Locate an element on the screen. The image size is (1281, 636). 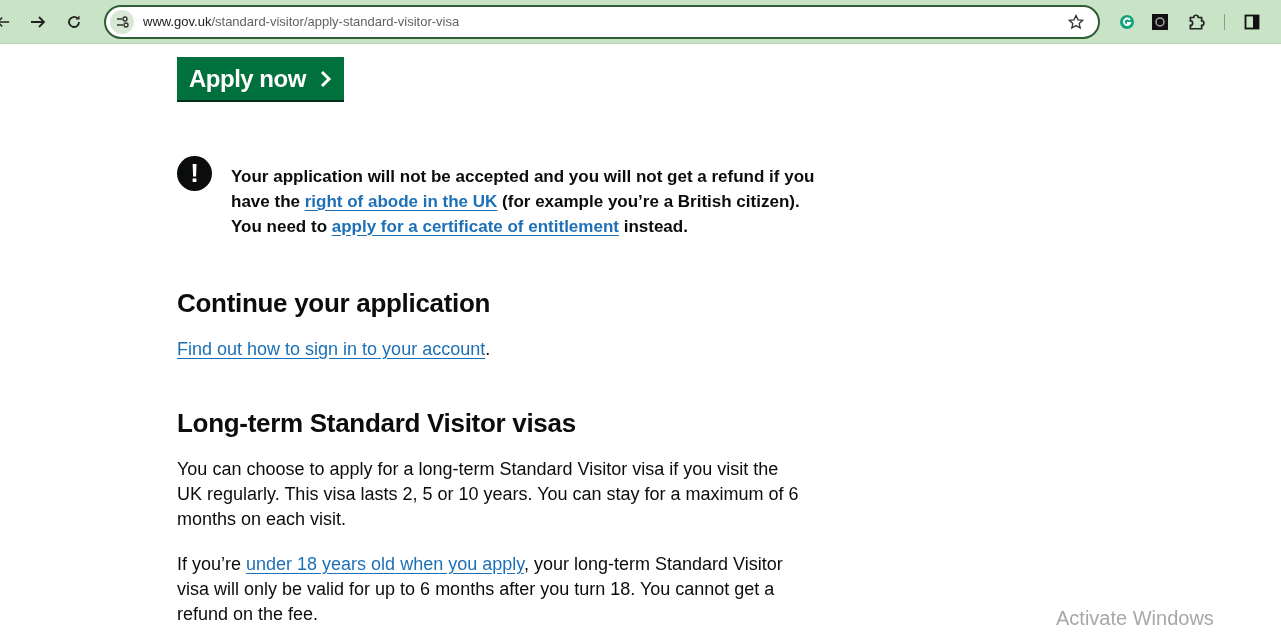
site-settings-icon is located at coordinates (122, 21).